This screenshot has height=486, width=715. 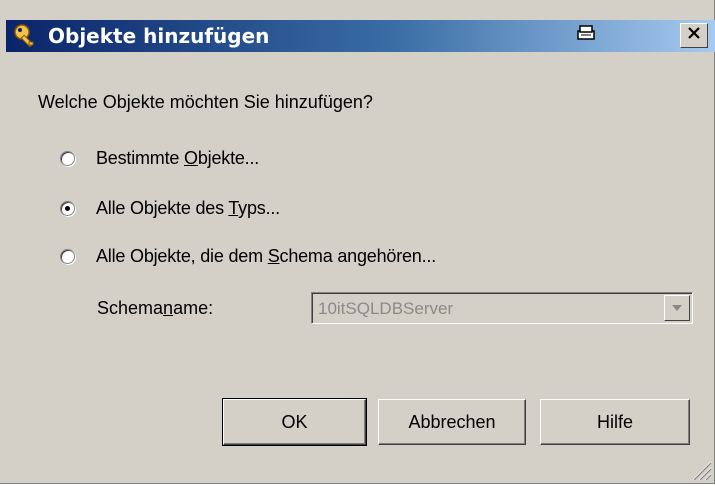 I want to click on close-button, so click(x=694, y=35).